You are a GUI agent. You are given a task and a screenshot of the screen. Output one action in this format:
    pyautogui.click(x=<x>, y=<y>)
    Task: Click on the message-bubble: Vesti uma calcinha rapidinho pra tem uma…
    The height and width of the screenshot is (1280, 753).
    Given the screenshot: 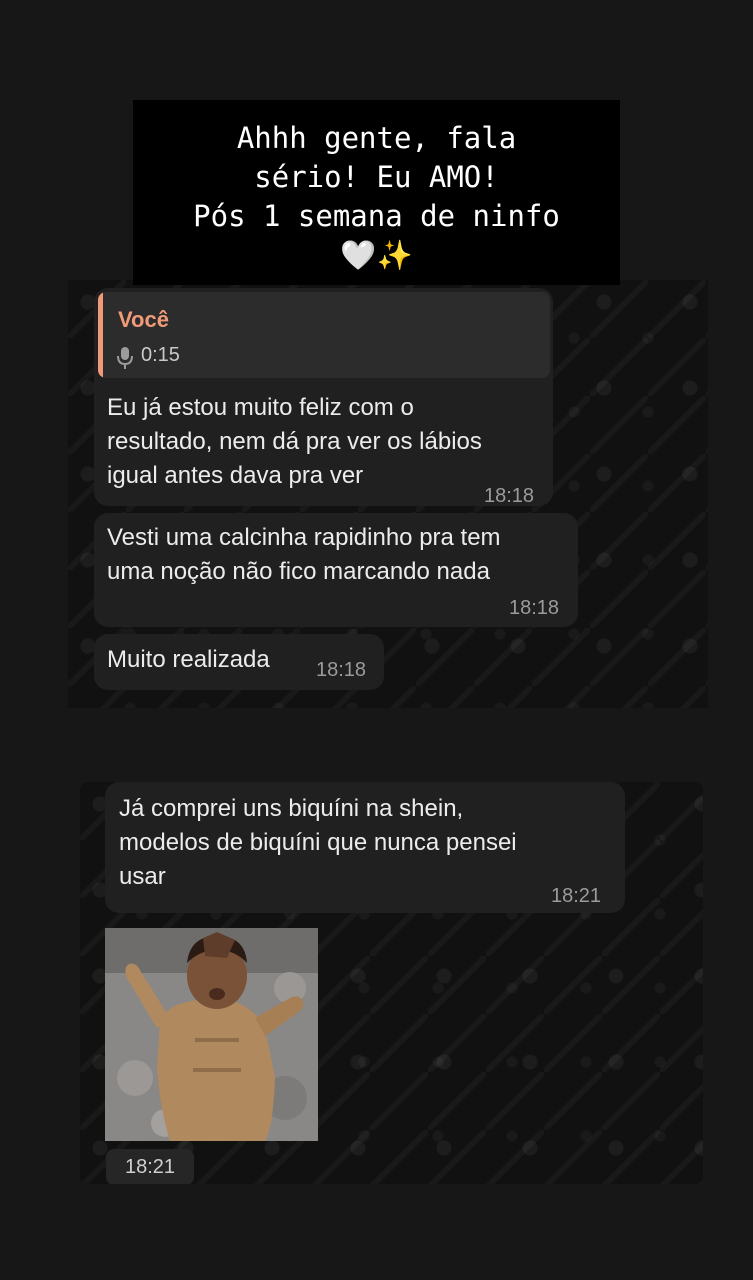 What is the action you would take?
    pyautogui.click(x=336, y=570)
    